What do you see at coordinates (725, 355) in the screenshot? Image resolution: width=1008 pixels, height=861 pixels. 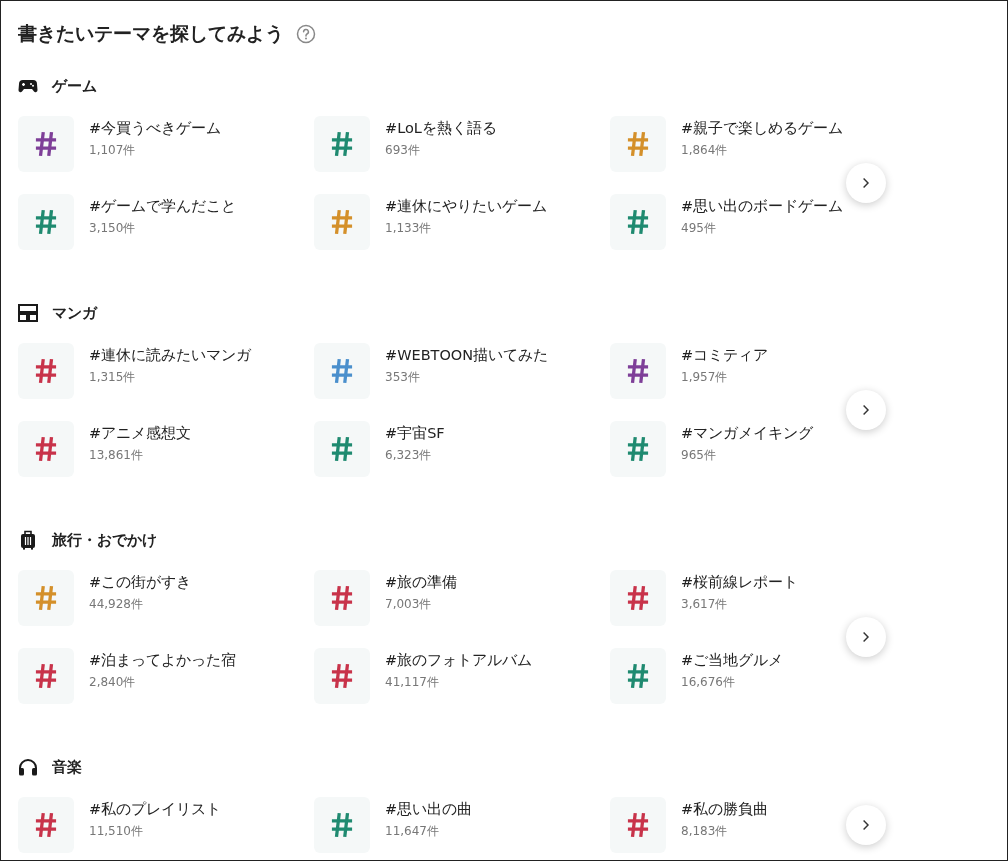 I see `theme-link: #コミティア` at bounding box center [725, 355].